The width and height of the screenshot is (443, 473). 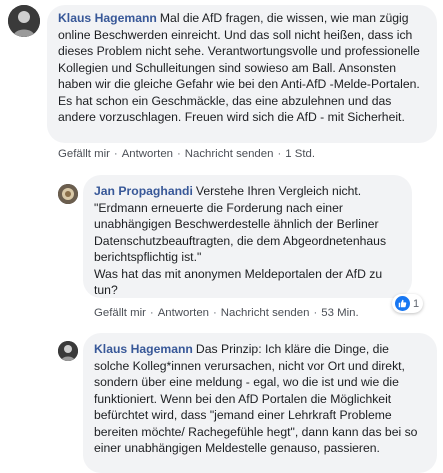 I want to click on comment-author: Jan Propaghandi, so click(x=143, y=191).